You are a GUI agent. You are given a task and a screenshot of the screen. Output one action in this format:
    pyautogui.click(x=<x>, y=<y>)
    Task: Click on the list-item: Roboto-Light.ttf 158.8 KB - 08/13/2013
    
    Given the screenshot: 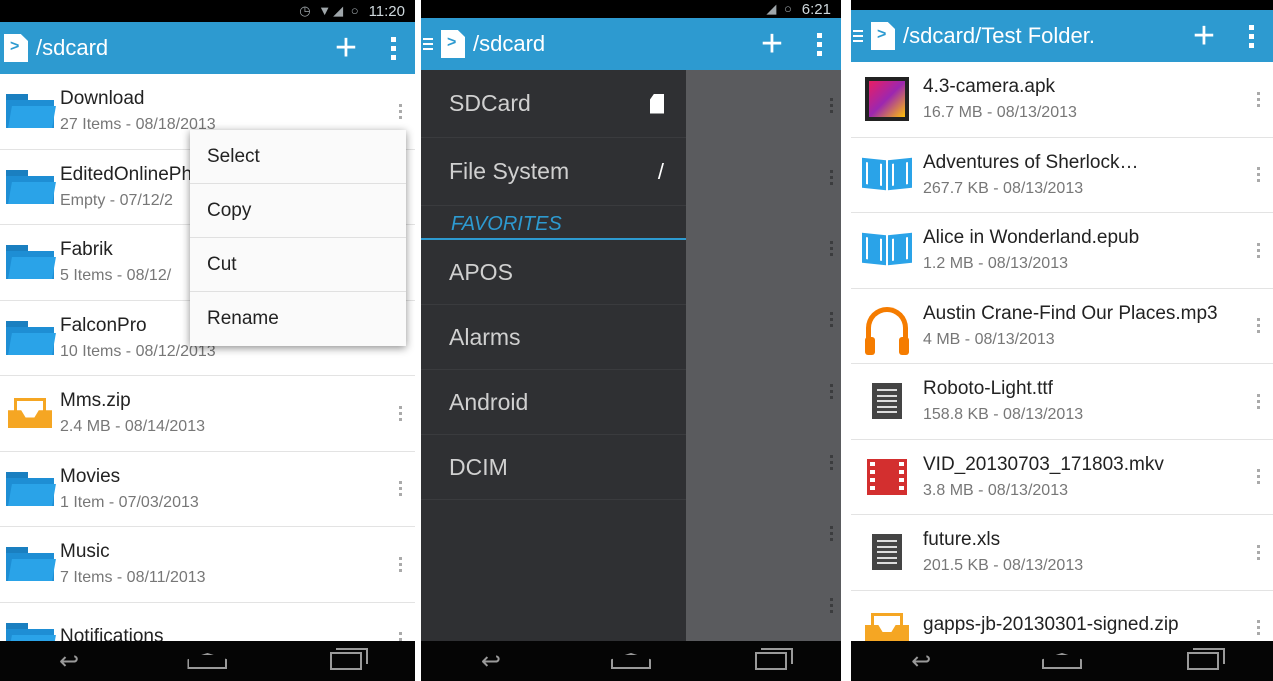 What is the action you would take?
    pyautogui.click(x=1062, y=402)
    